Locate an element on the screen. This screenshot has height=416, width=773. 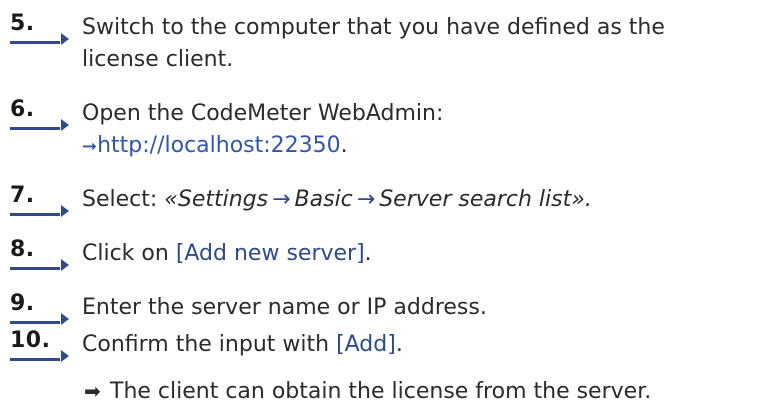
path-close: ». is located at coordinates (581, 199).